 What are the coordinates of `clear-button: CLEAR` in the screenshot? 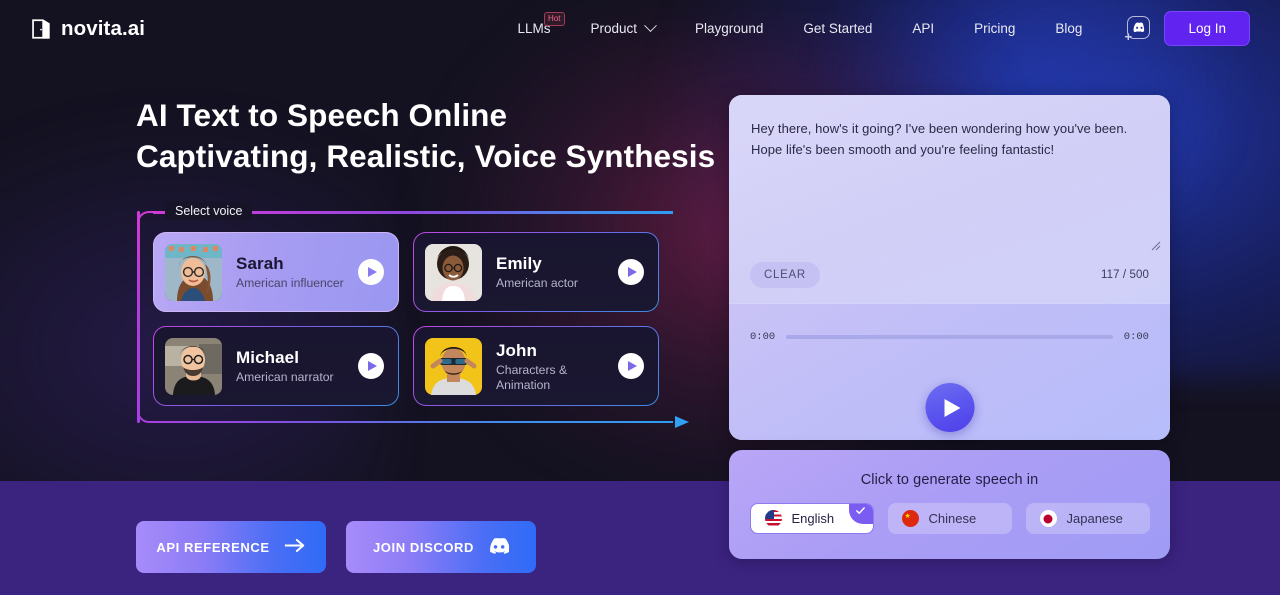 It's located at (785, 275).